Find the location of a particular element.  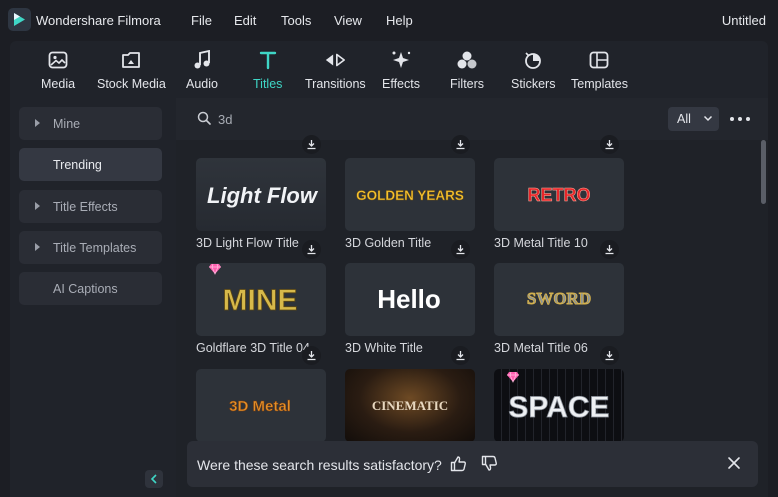

title-thumbnail: GOLDEN YEARS is located at coordinates (410, 194).